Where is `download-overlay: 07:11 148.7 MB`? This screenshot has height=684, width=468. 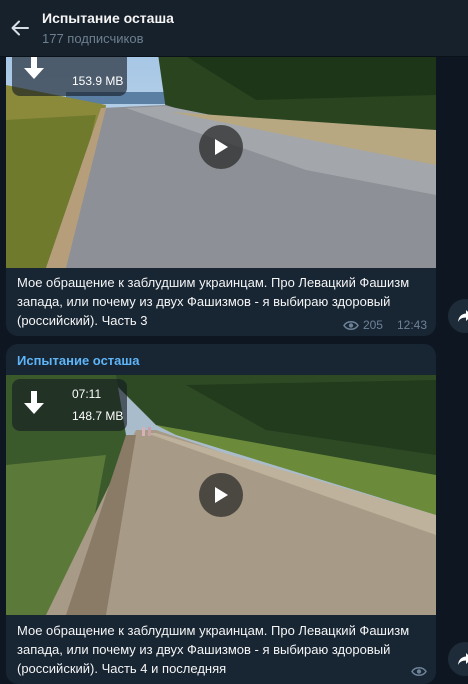 download-overlay: 07:11 148.7 MB is located at coordinates (69, 405).